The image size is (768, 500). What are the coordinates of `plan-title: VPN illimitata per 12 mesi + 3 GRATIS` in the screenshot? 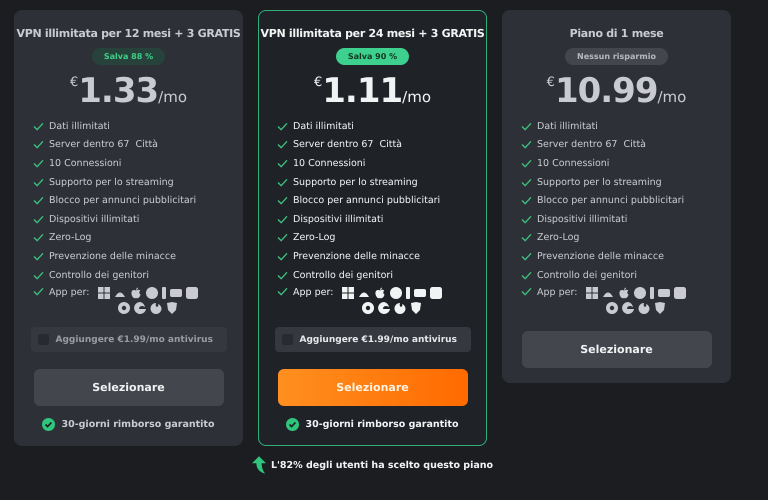 It's located at (128, 33).